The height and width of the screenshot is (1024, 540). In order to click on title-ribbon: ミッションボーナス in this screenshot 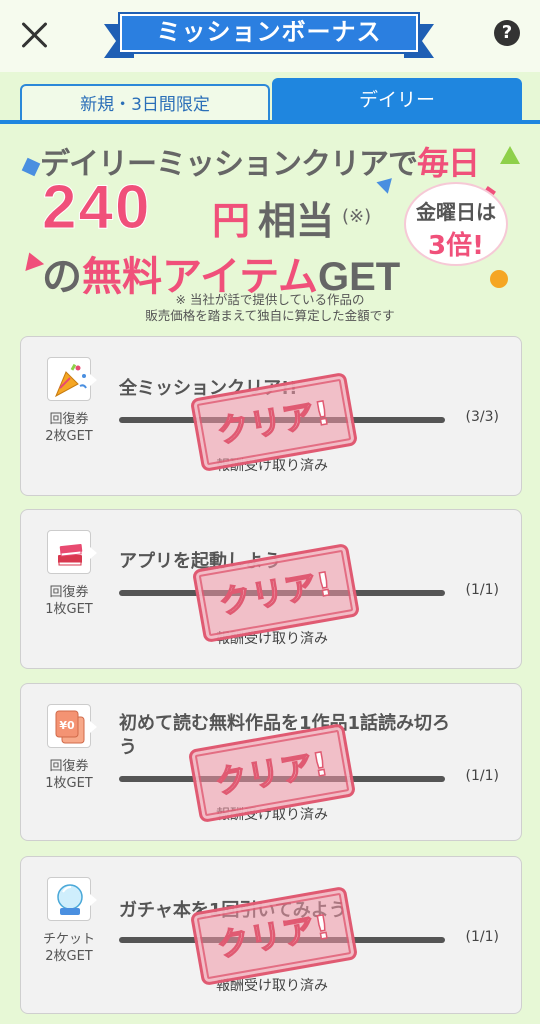, I will do `click(269, 34)`.